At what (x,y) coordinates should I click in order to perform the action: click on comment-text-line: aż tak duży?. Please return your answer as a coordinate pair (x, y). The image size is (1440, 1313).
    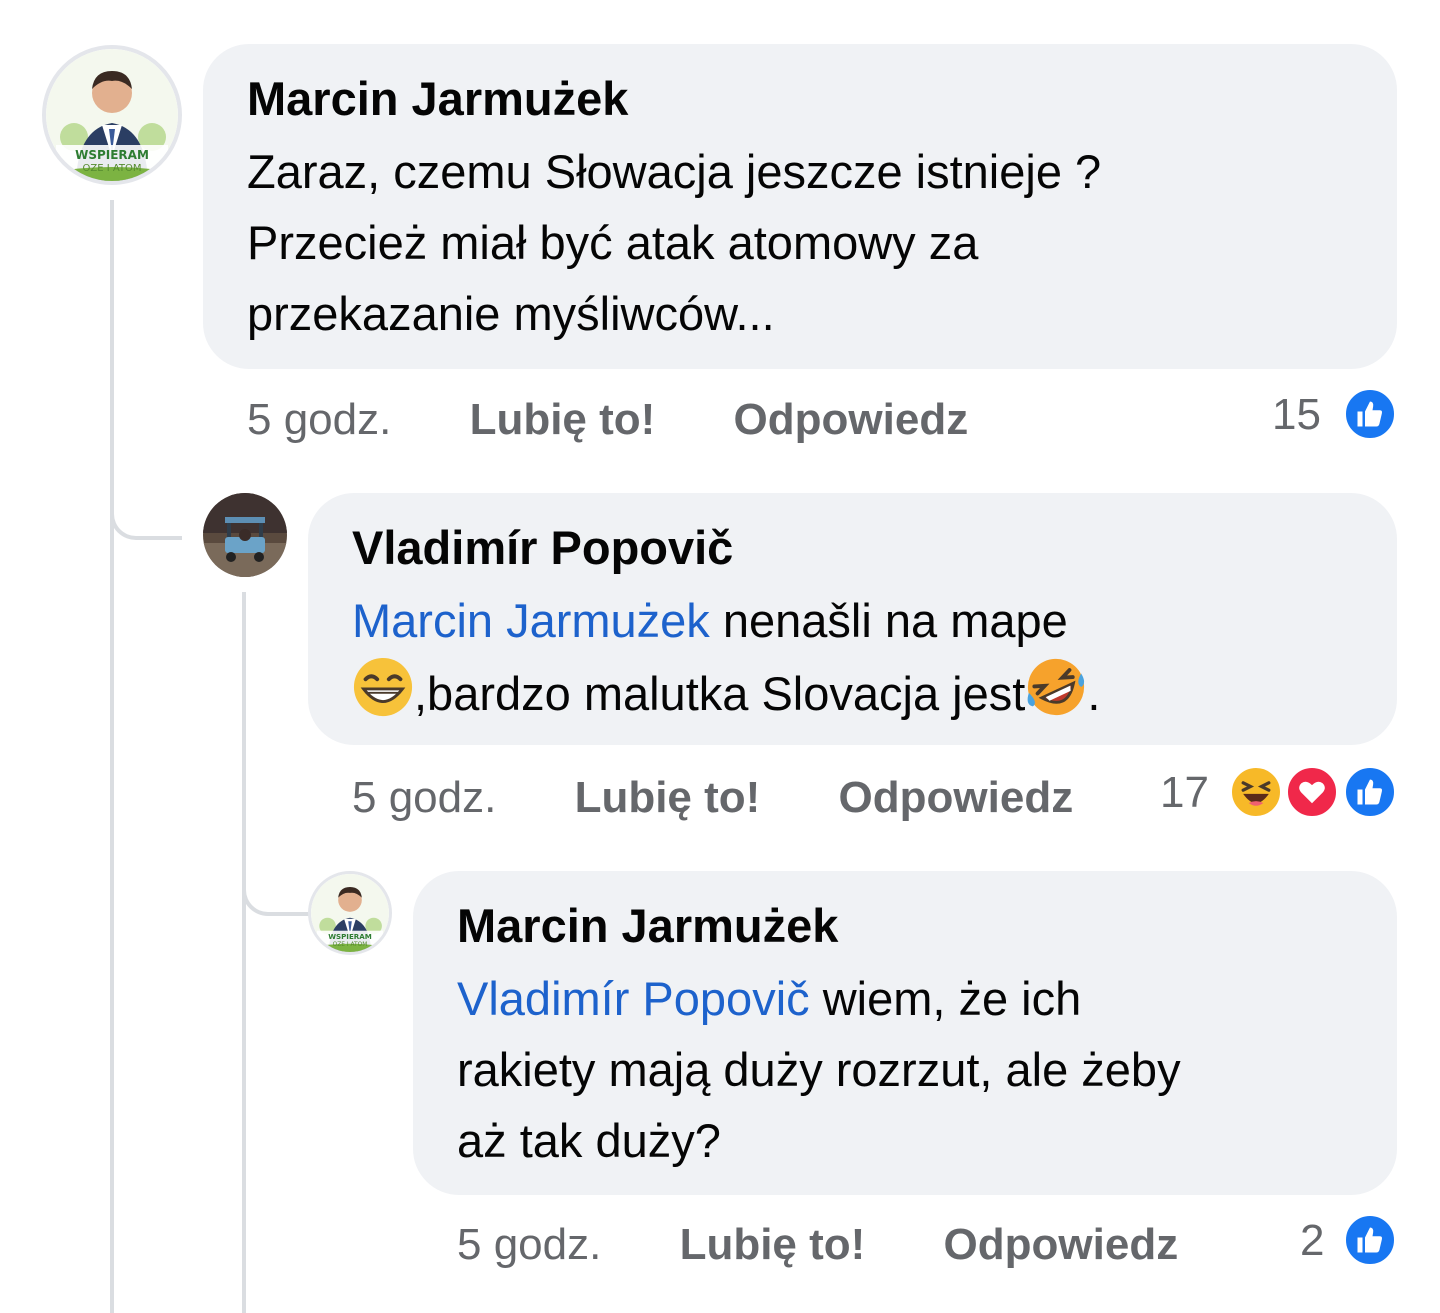
    Looking at the image, I should click on (589, 1140).